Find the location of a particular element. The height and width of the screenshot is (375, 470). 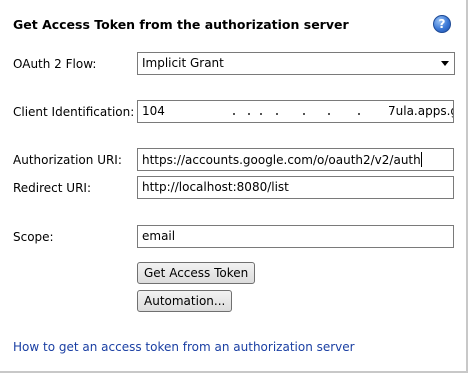

oauth-flow-label: OAuth 2 Flow: is located at coordinates (55, 64).